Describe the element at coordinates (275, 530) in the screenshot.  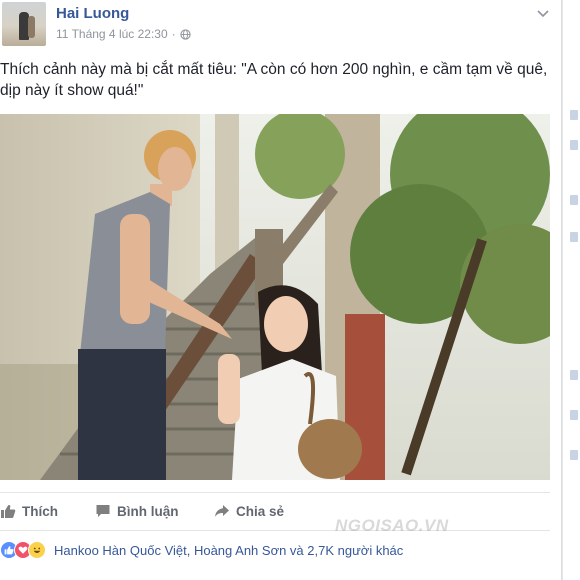
I see `reactions-top-divider` at that location.